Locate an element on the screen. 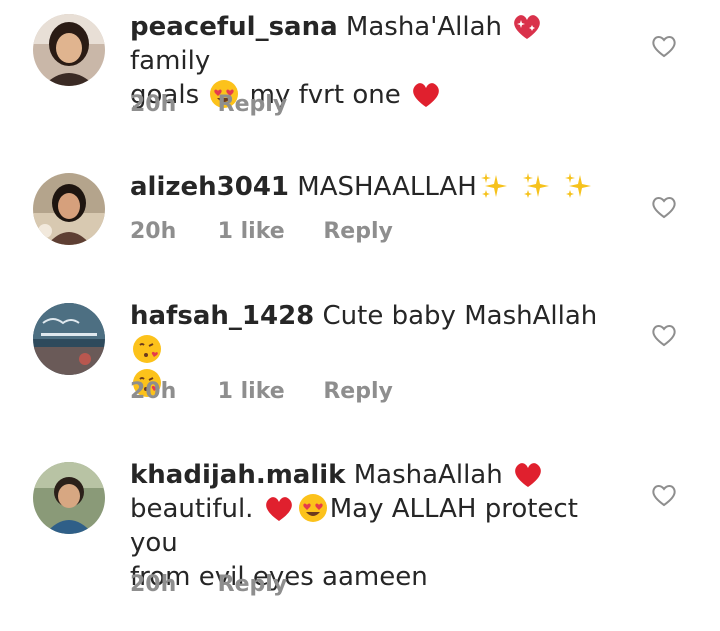 The width and height of the screenshot is (720, 631). heart-eyes-emoji is located at coordinates (312, 508).